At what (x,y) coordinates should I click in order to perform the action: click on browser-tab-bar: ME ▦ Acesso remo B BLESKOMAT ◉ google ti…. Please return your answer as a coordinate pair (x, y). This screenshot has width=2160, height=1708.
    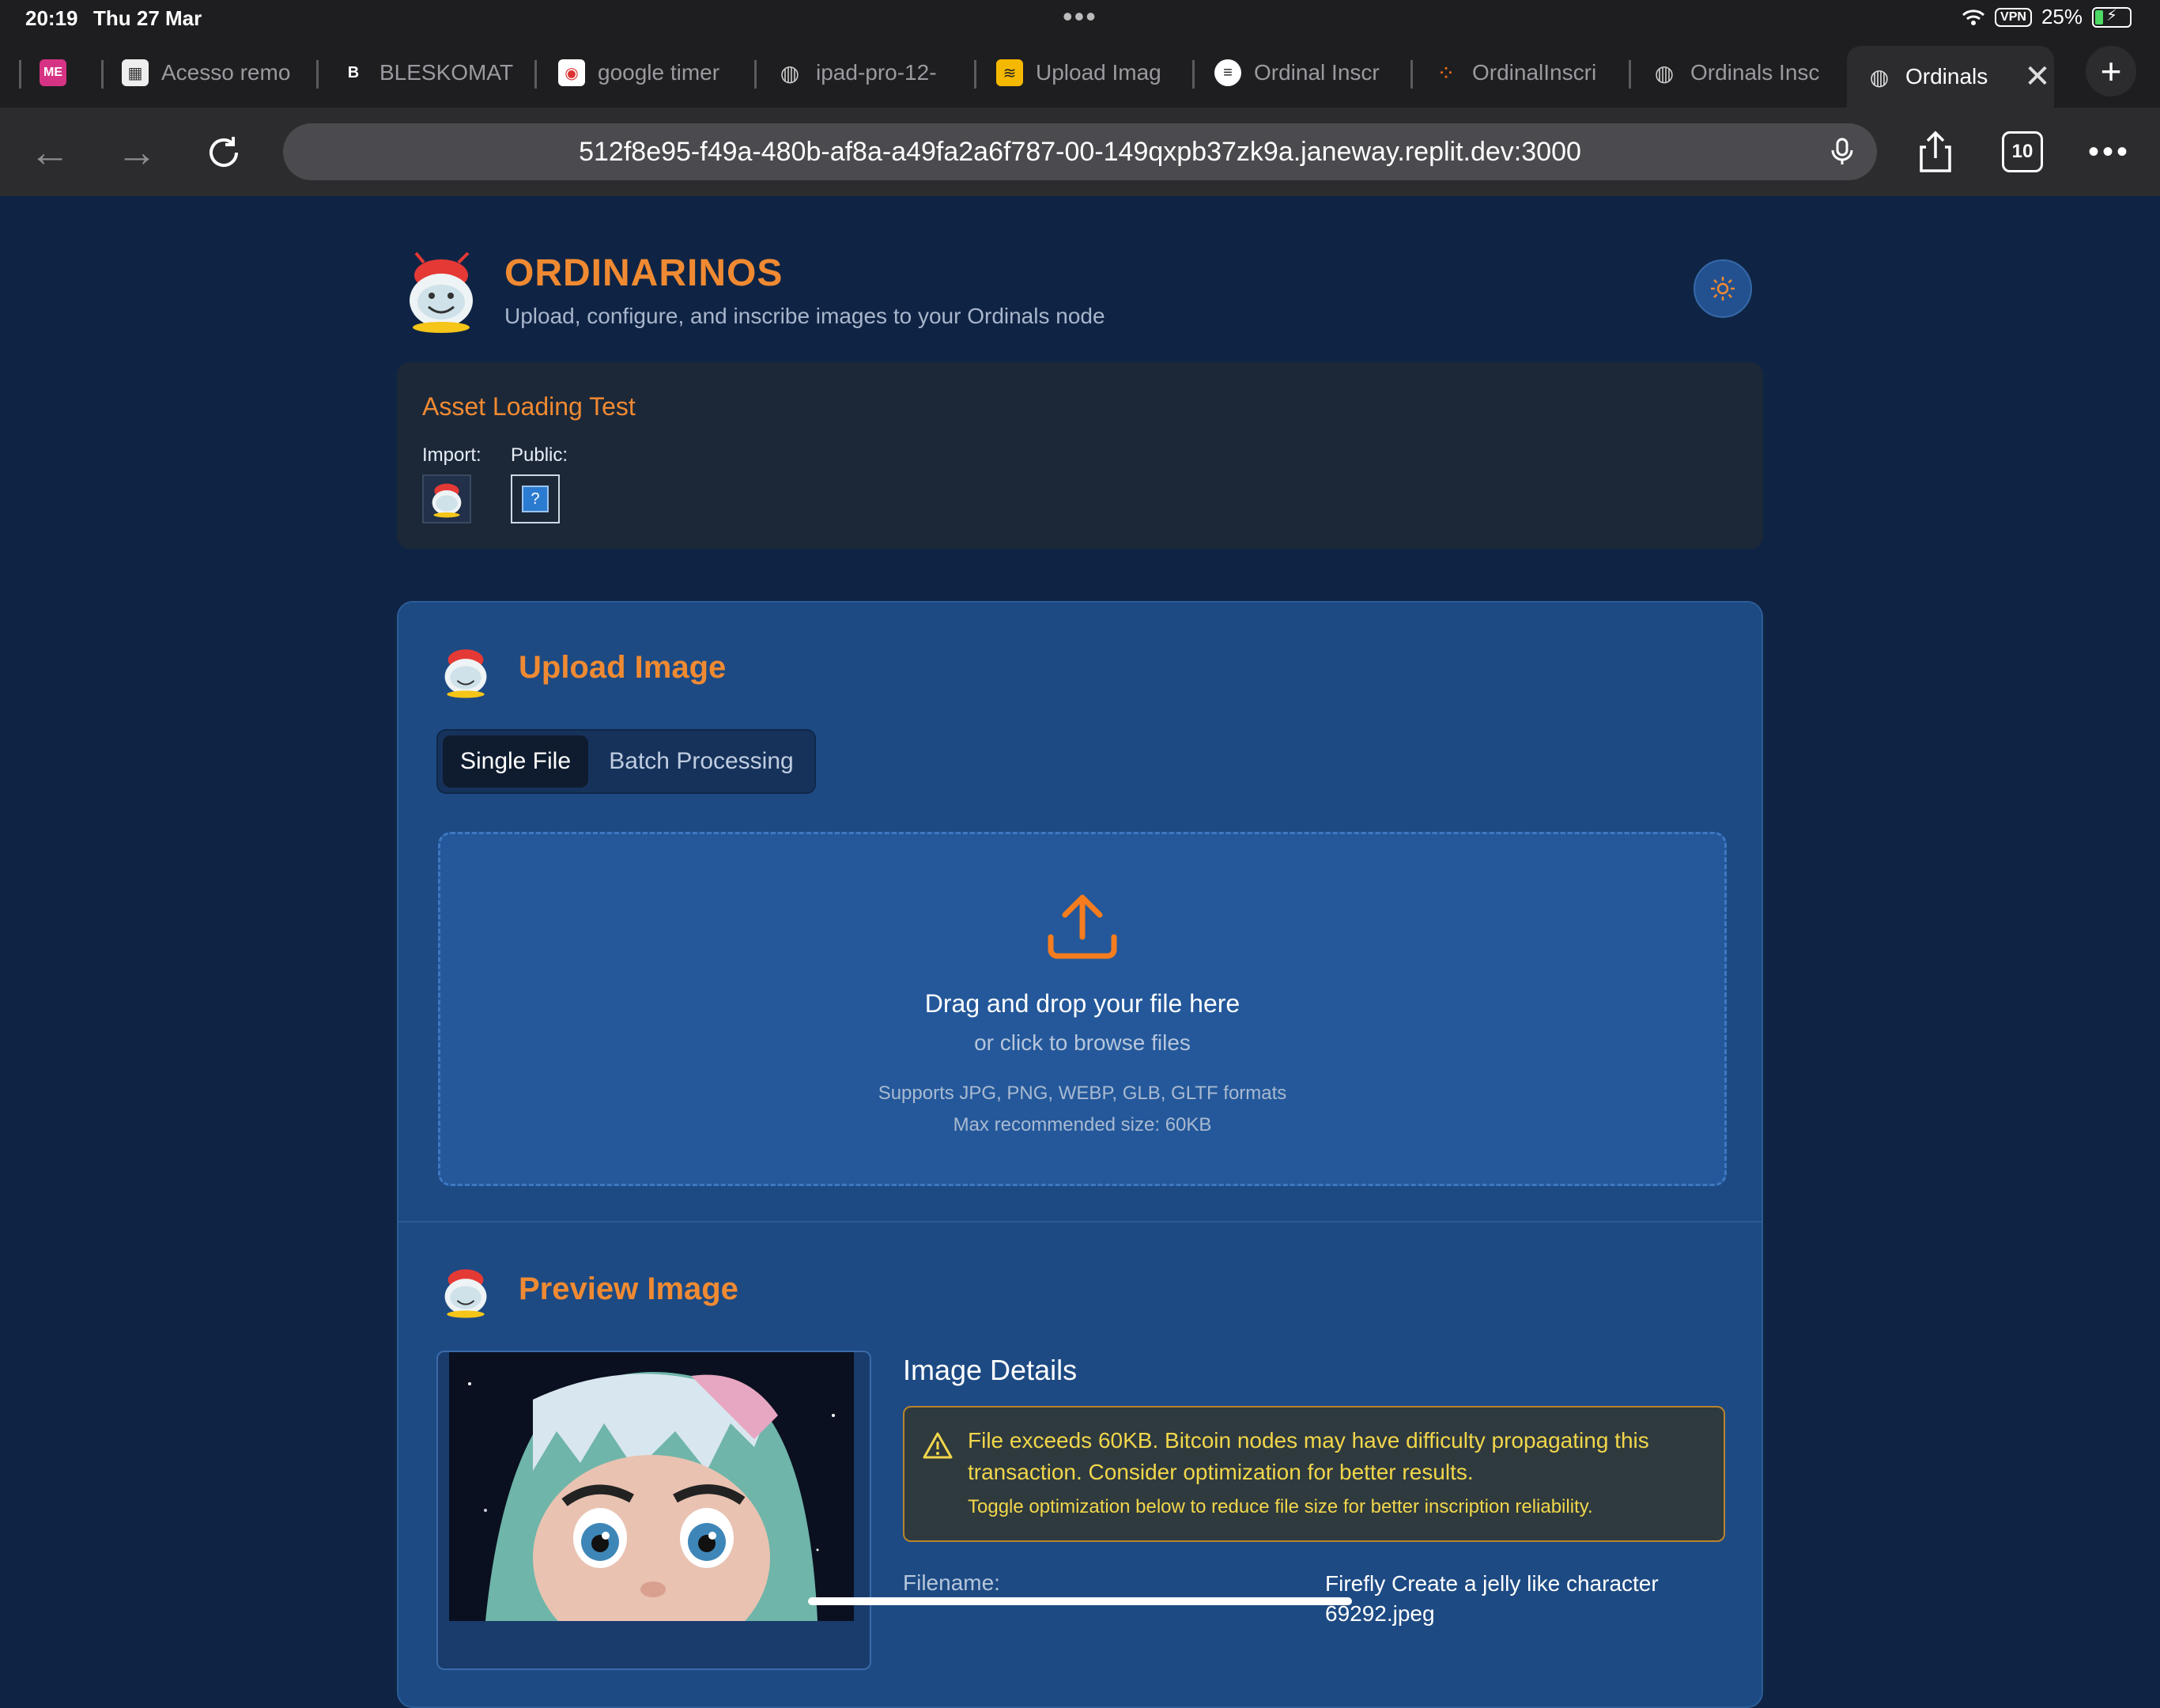
    Looking at the image, I should click on (1080, 73).